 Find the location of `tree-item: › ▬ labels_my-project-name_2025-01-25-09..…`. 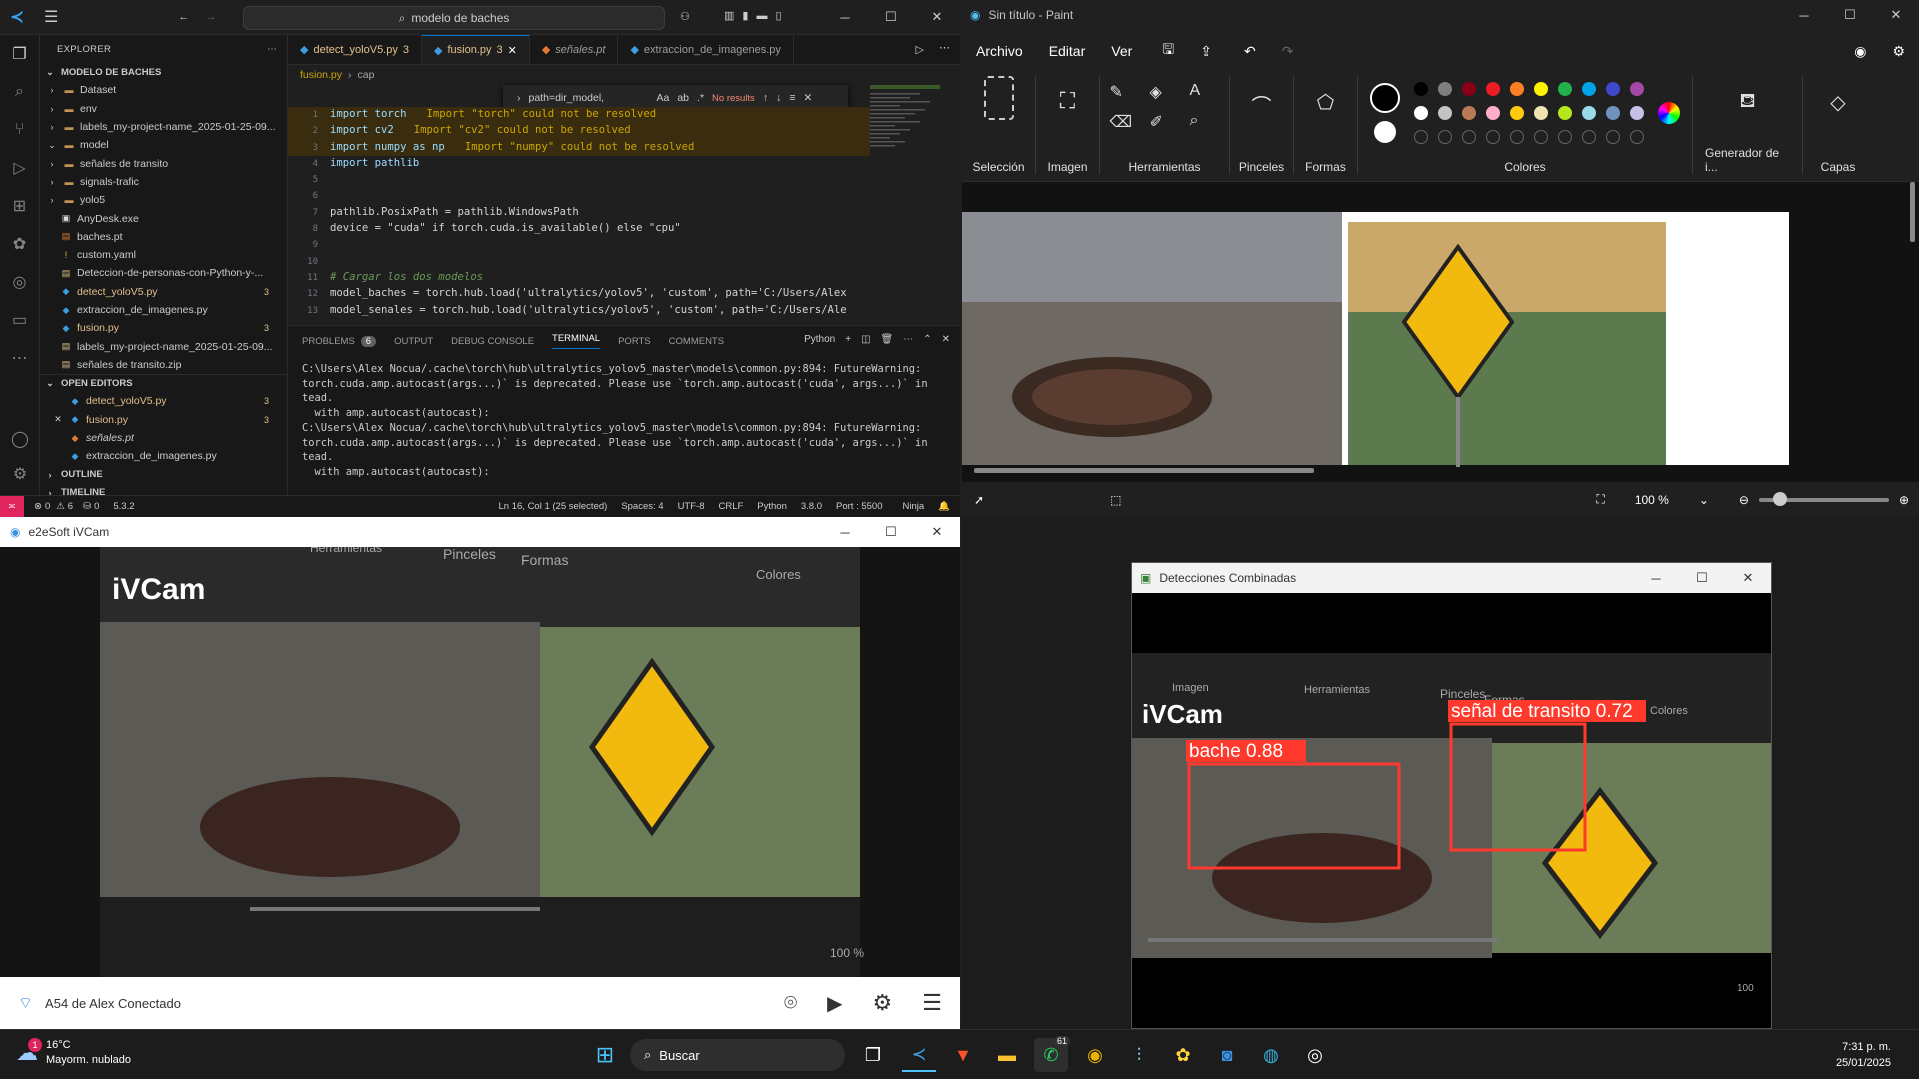

tree-item: › ▬ labels_my-project-name_2025-01-25-09..… is located at coordinates (163, 127).